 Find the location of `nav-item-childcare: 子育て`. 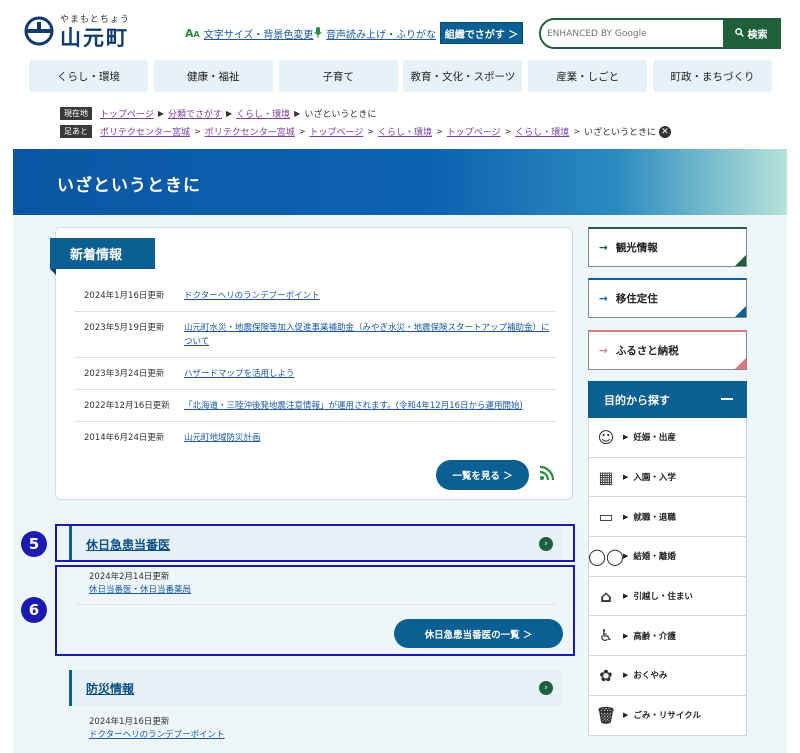

nav-item-childcare: 子育て is located at coordinates (338, 76).